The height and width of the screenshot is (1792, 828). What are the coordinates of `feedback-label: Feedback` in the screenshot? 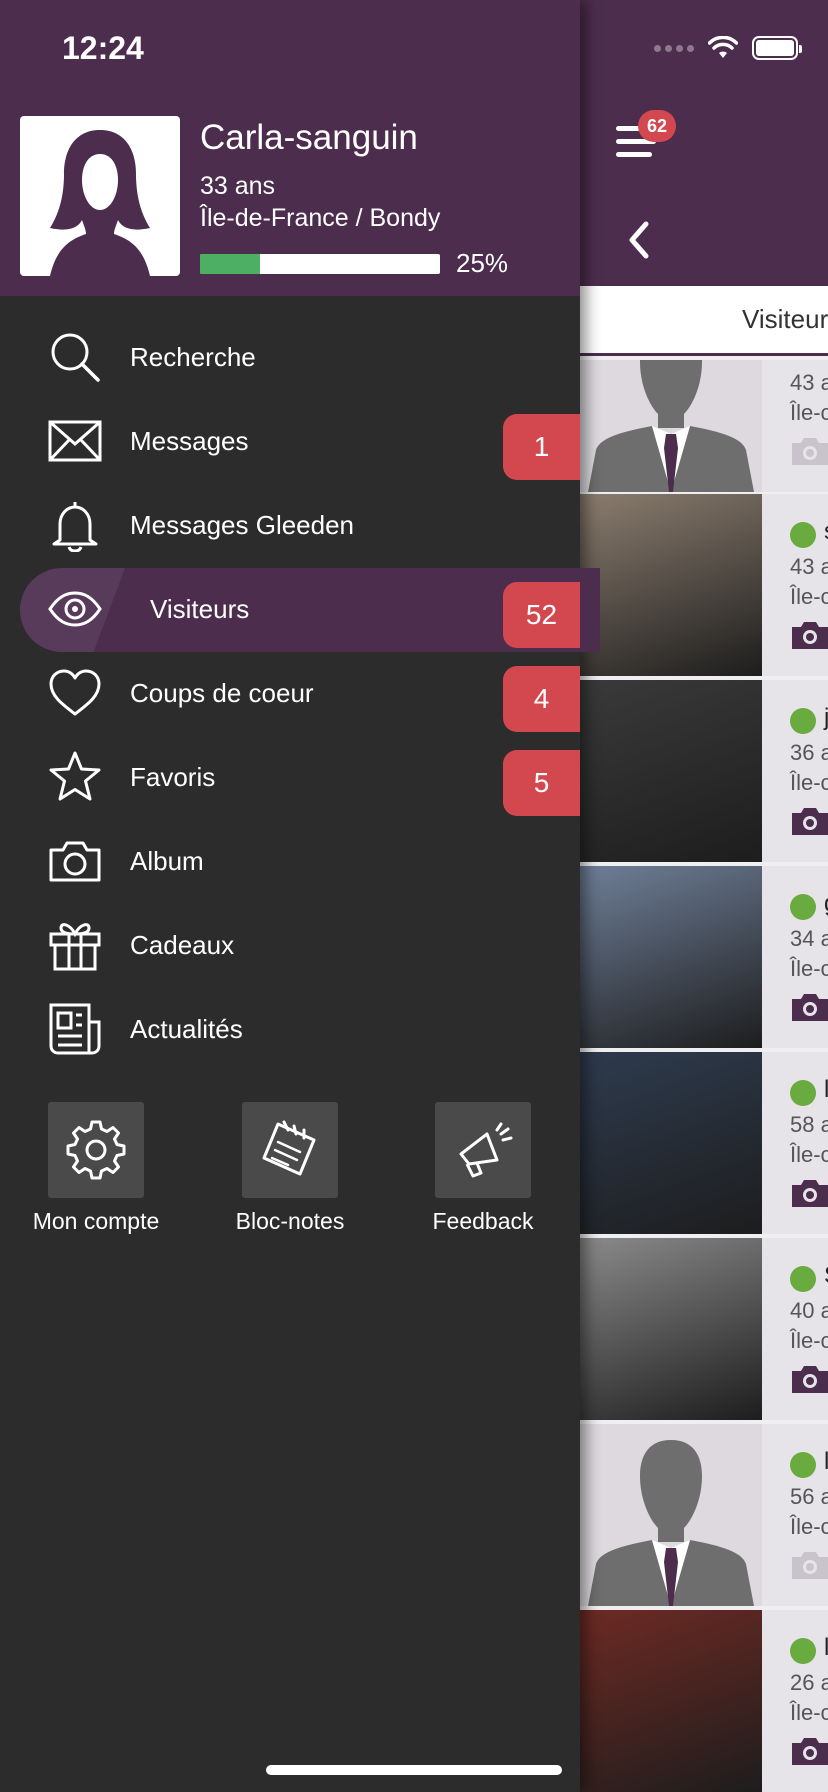 It's located at (483, 1221).